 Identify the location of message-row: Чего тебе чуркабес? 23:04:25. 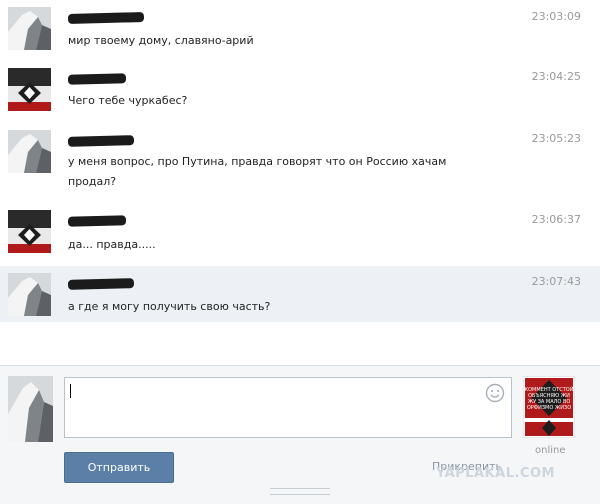
(300, 92).